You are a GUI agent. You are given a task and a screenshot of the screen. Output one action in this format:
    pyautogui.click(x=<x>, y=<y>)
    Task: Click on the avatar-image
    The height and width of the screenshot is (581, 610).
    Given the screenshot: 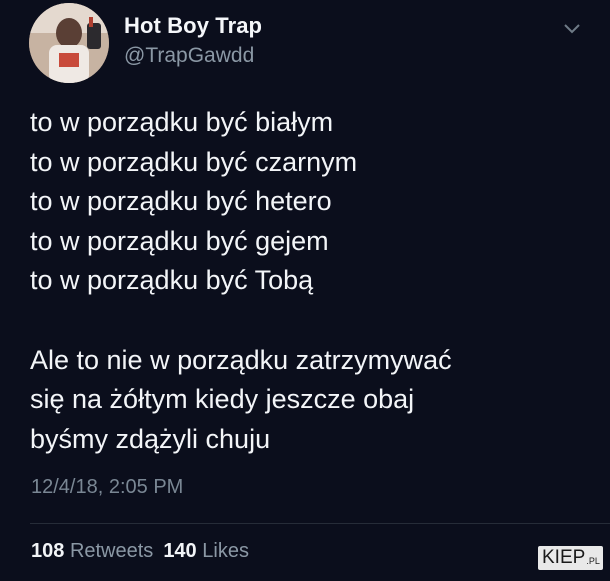 What is the action you would take?
    pyautogui.click(x=69, y=43)
    